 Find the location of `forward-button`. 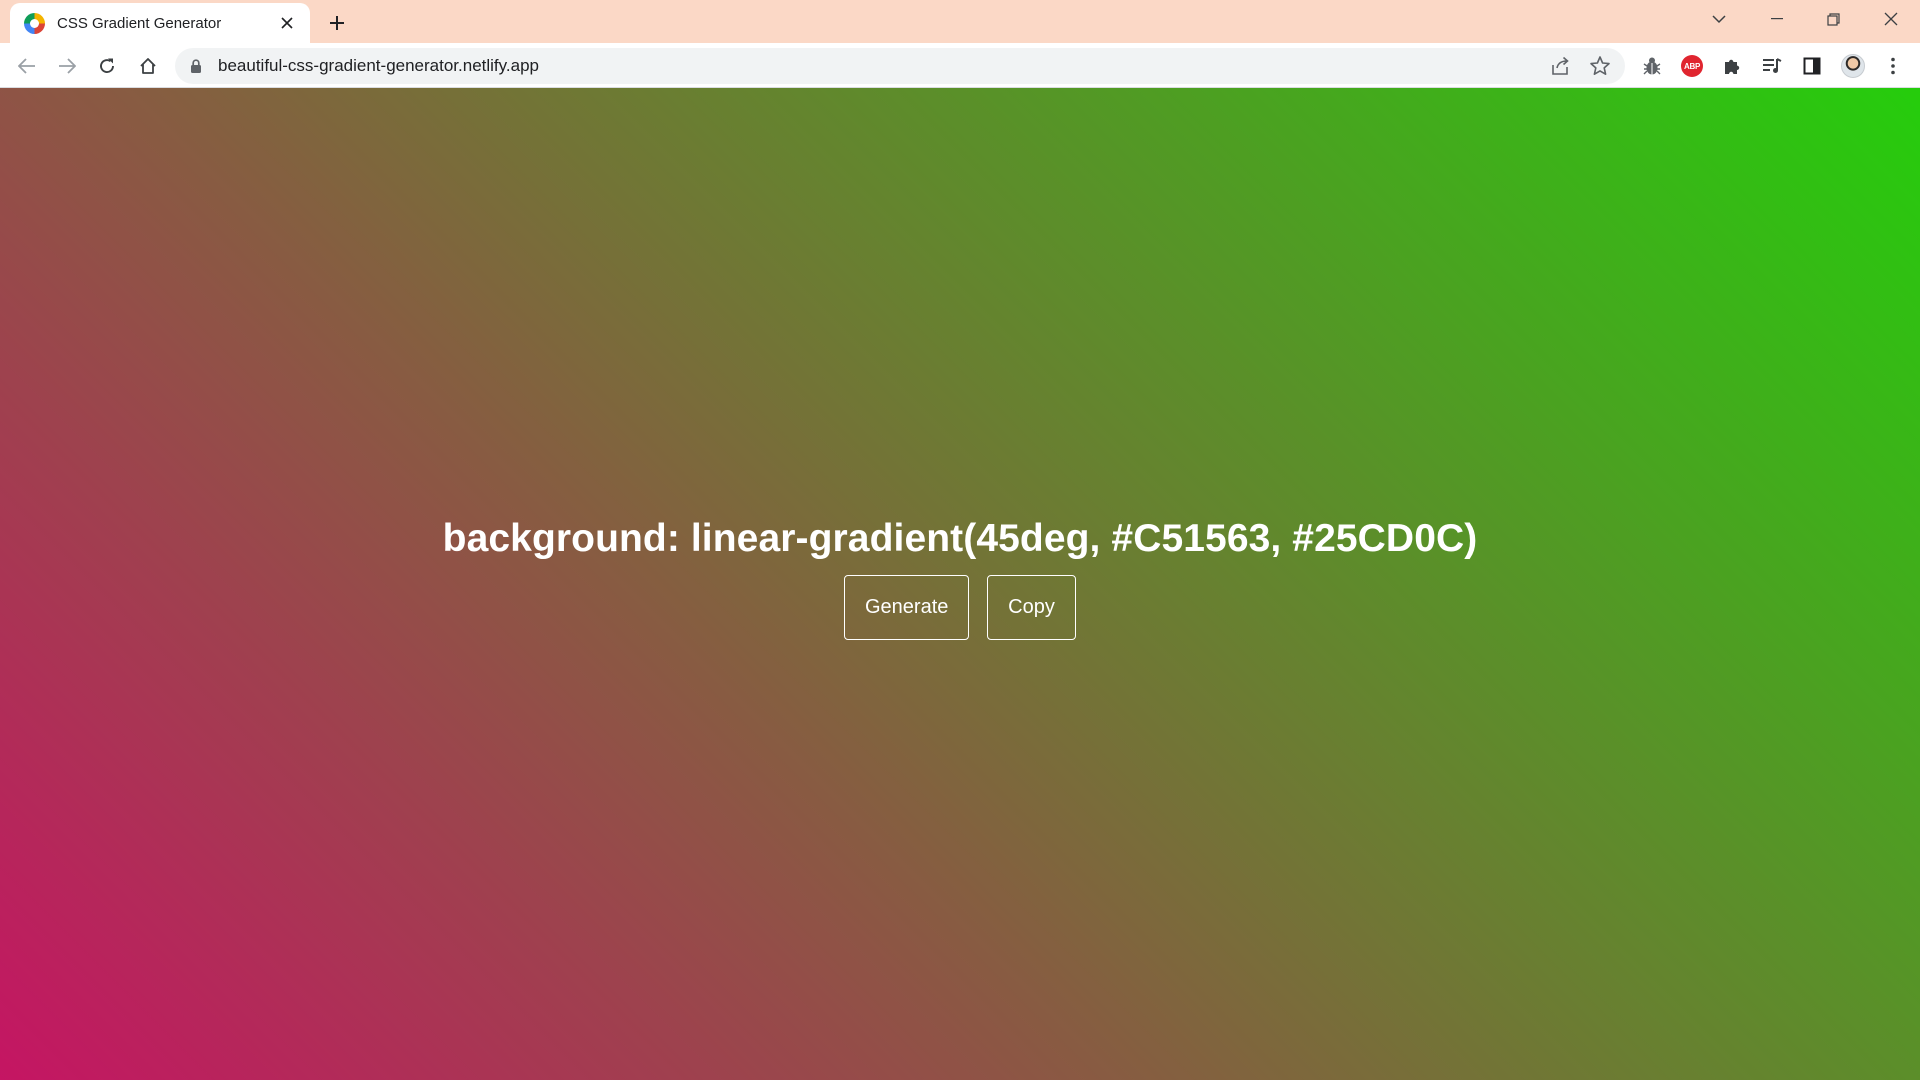

forward-button is located at coordinates (67, 66).